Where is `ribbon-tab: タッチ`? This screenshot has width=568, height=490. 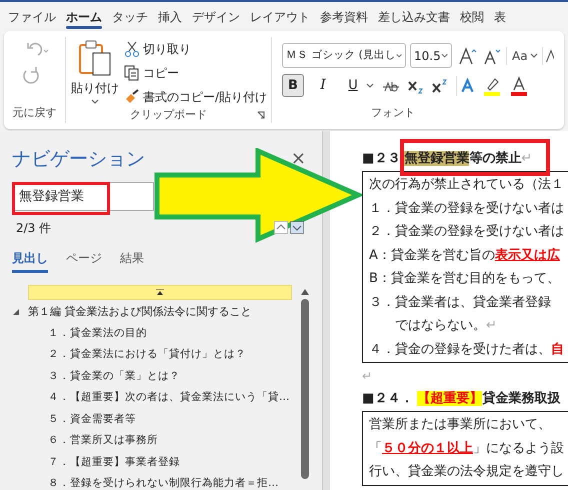 ribbon-tab: タッチ is located at coordinates (130, 16).